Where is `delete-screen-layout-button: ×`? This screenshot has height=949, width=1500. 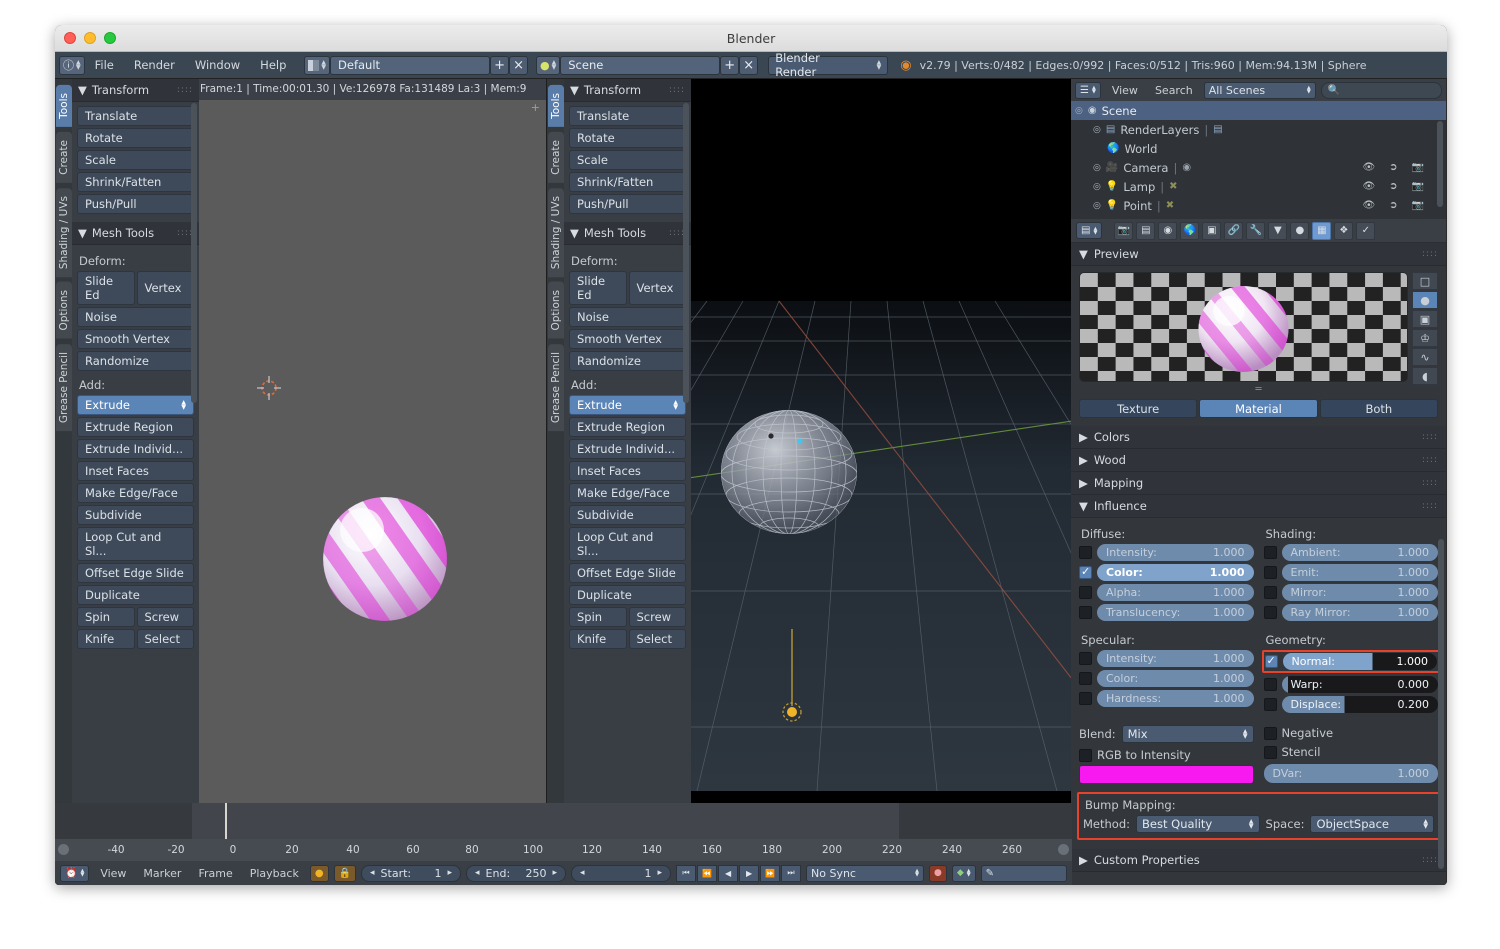
delete-screen-layout-button: × is located at coordinates (519, 65).